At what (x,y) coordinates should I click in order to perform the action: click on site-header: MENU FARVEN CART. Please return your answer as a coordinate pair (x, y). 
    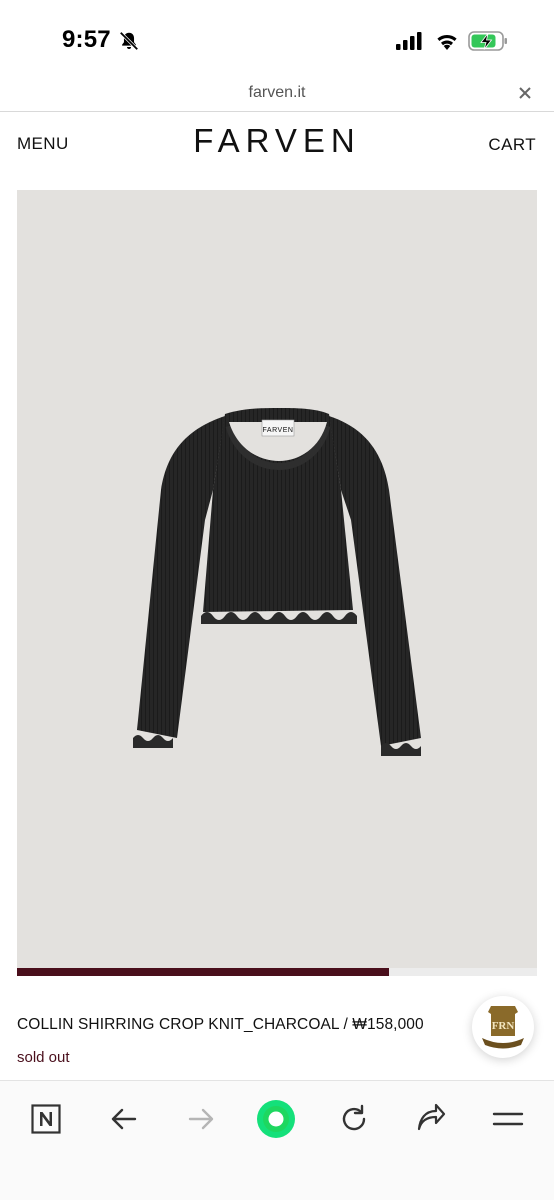
    Looking at the image, I should click on (277, 144).